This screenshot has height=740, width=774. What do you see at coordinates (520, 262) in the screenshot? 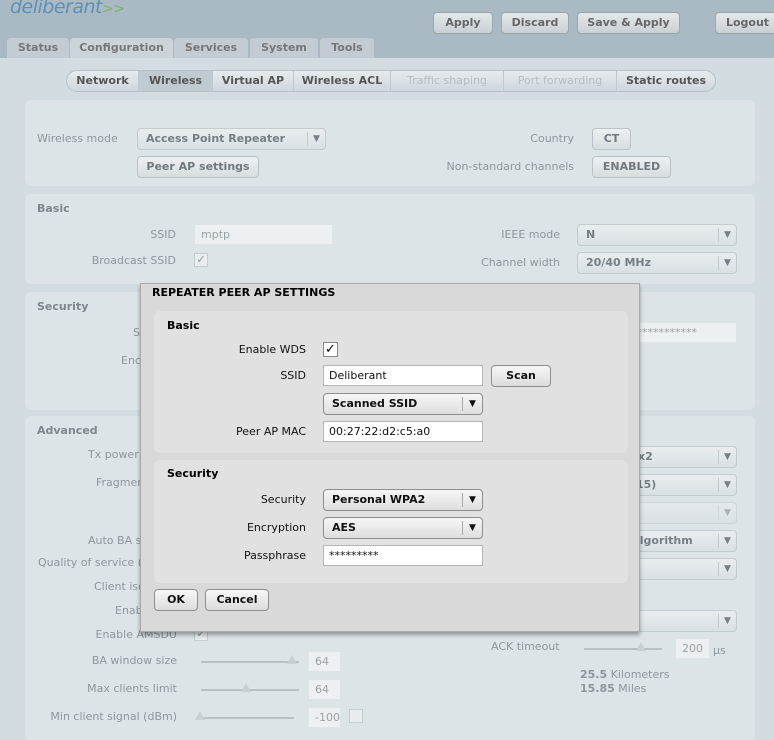
I see `channel-width-label: Channel width` at bounding box center [520, 262].